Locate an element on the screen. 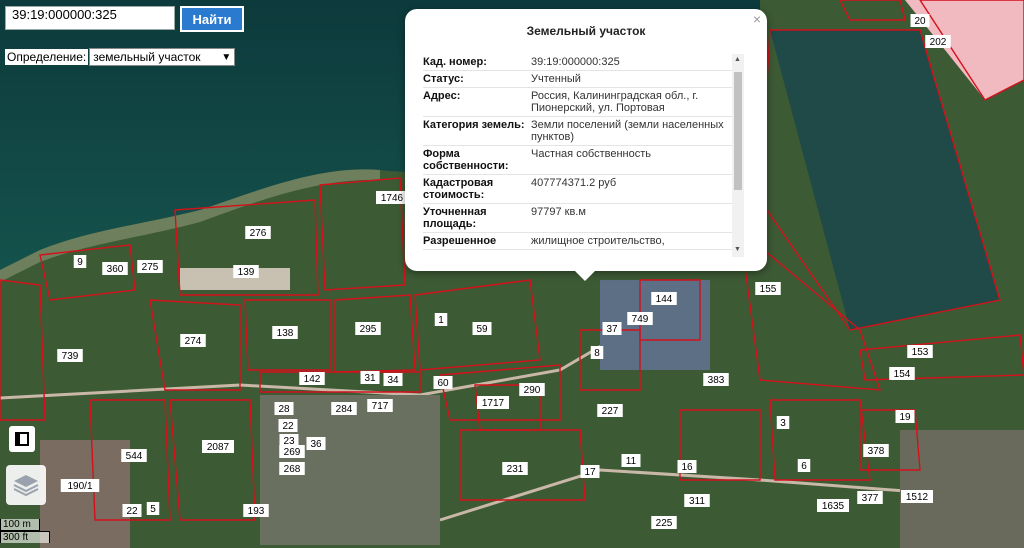 The width and height of the screenshot is (1024, 548). parcel-label: 9 is located at coordinates (80, 262).